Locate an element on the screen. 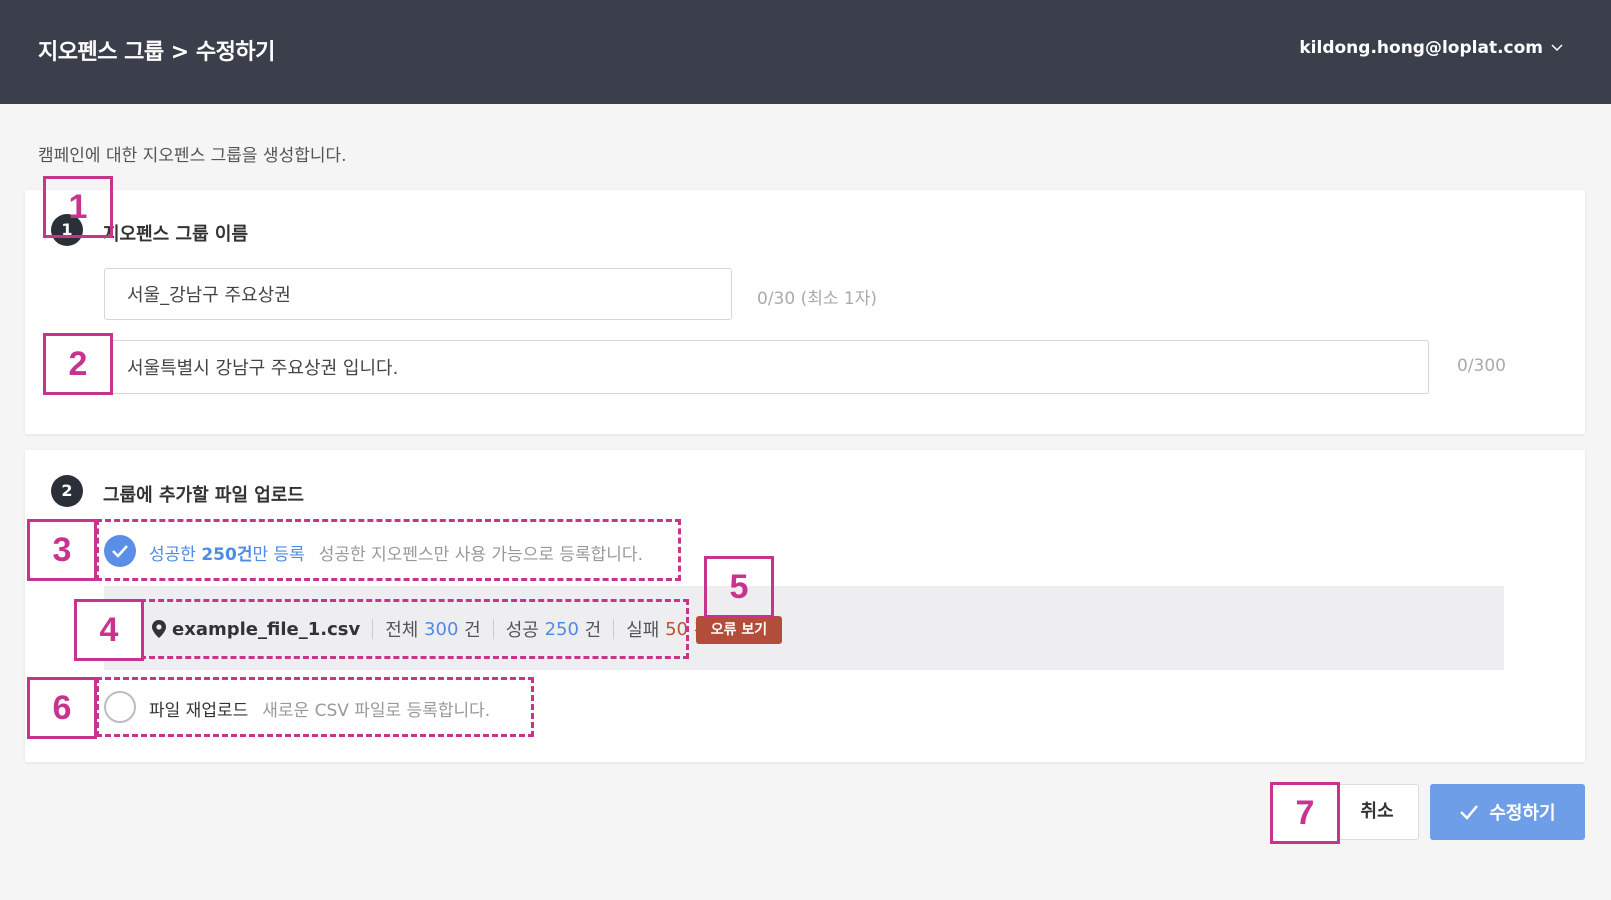 This screenshot has height=900, width=1611. user-menu: kildong.hong@loplat.com is located at coordinates (1431, 48).